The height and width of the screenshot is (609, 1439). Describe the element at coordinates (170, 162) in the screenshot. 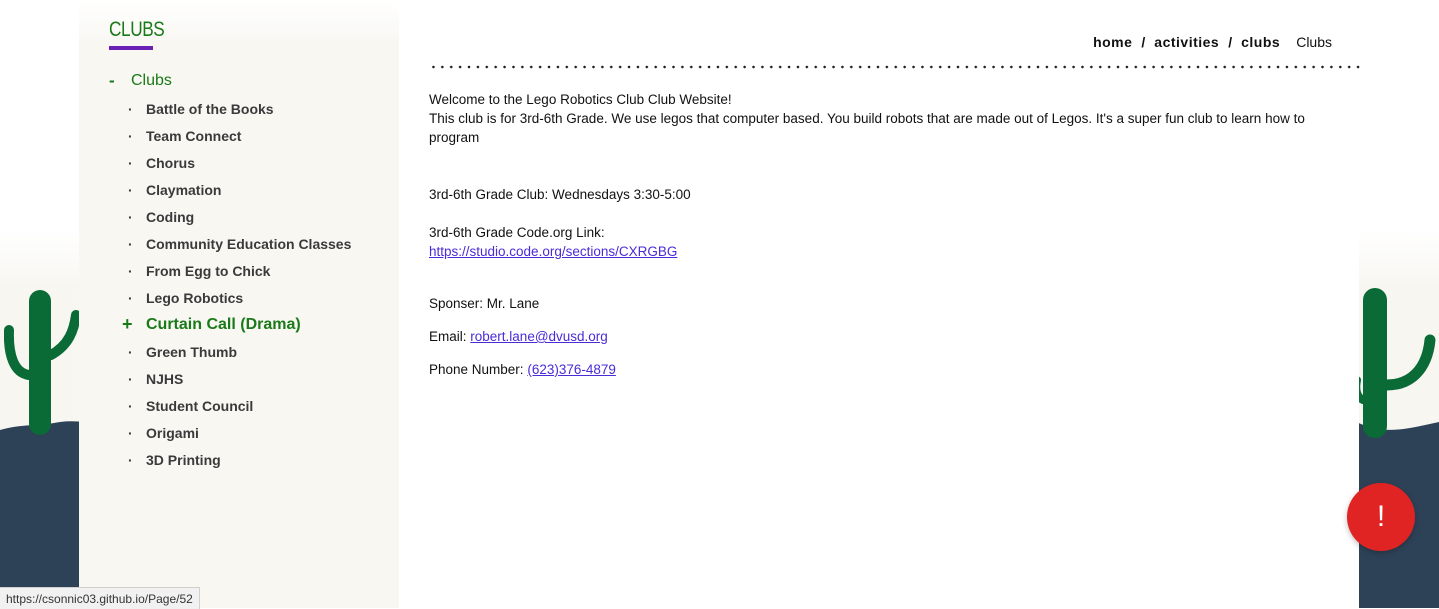

I see `nav-item-label: Chorus` at that location.